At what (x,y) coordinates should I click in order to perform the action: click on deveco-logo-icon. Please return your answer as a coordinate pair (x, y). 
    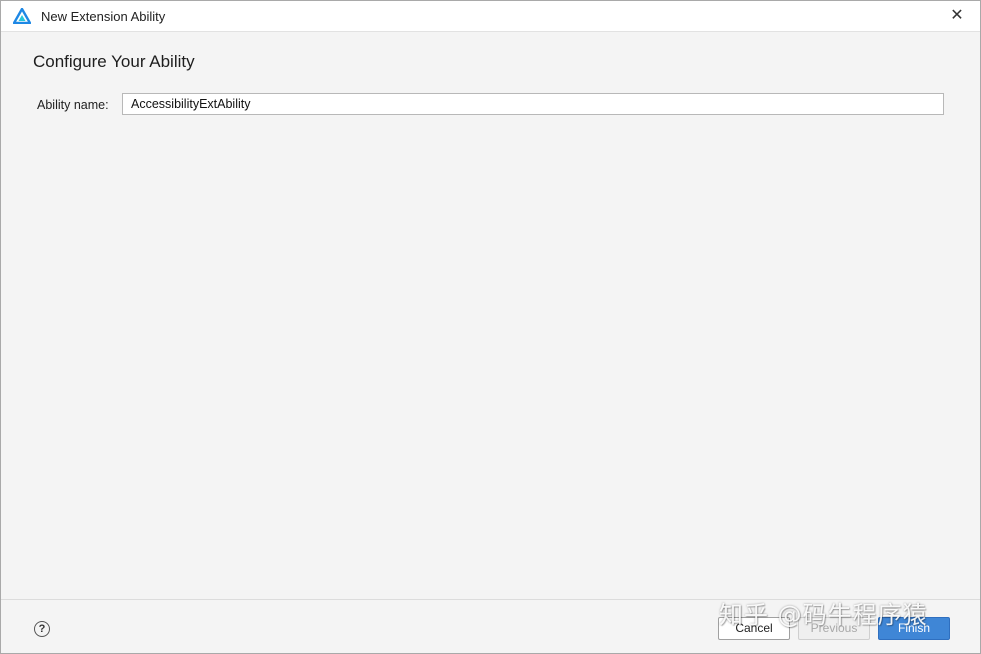
    Looking at the image, I should click on (22, 16).